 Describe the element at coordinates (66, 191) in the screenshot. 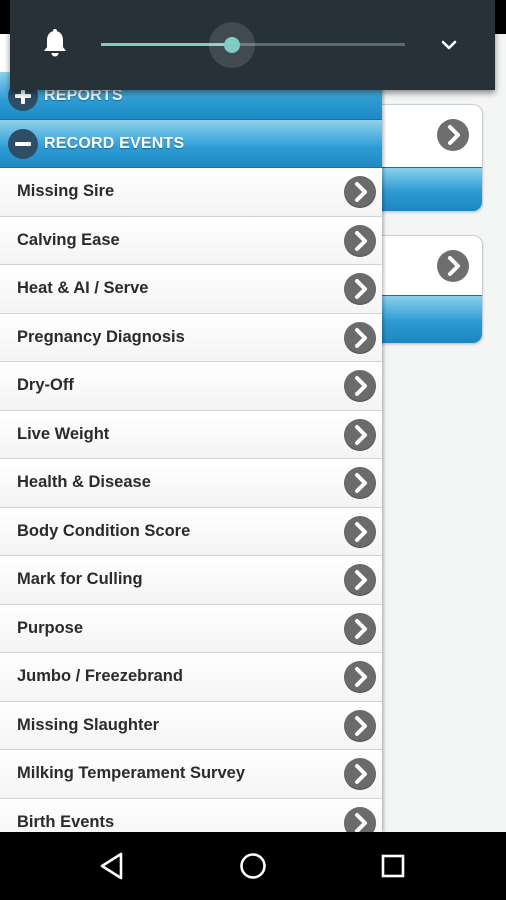

I see `list-item-label: Missing Sire` at that location.